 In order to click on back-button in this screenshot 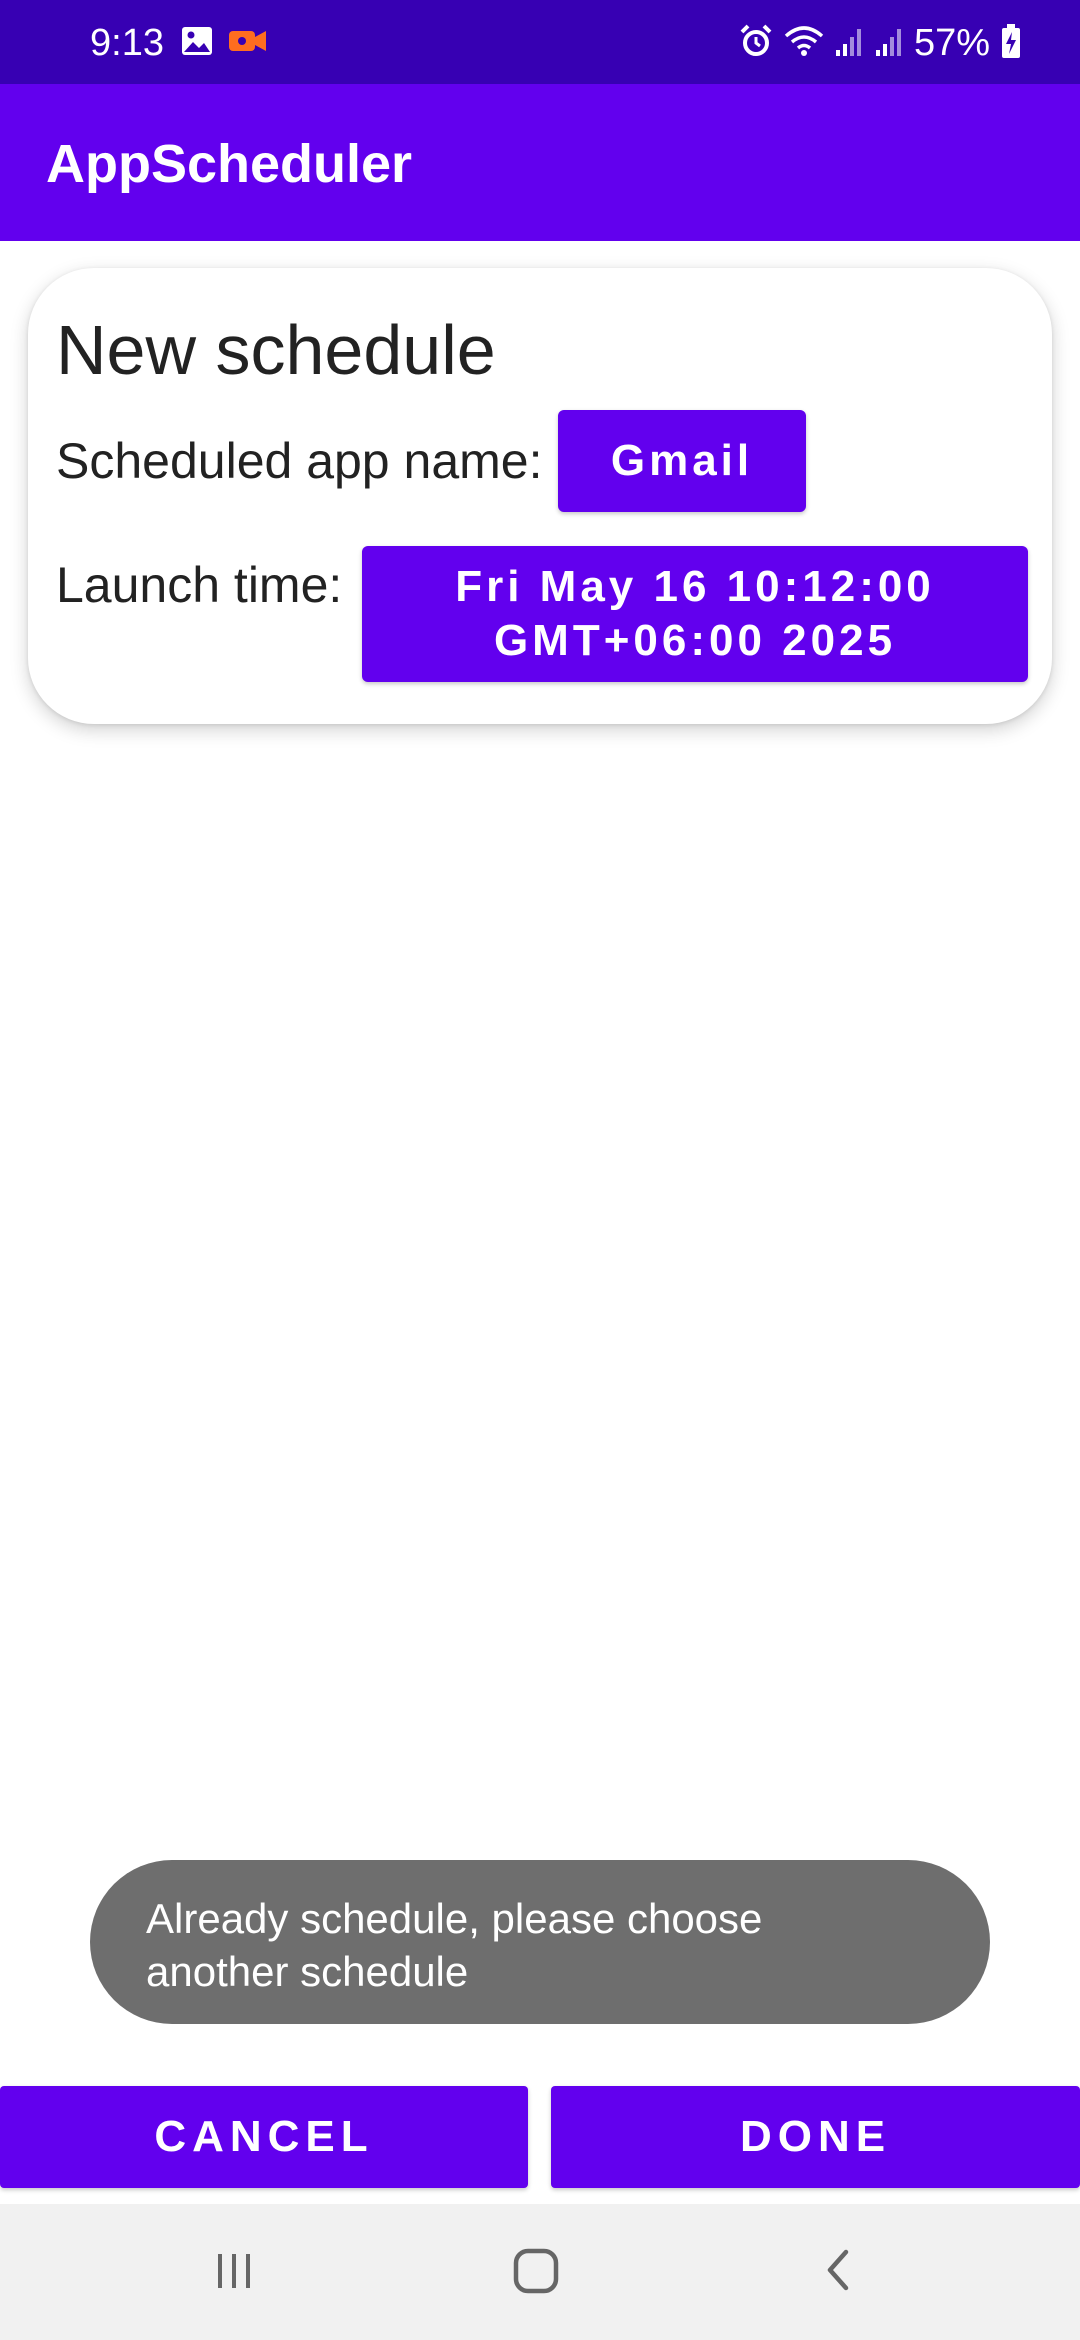, I will do `click(838, 2272)`.